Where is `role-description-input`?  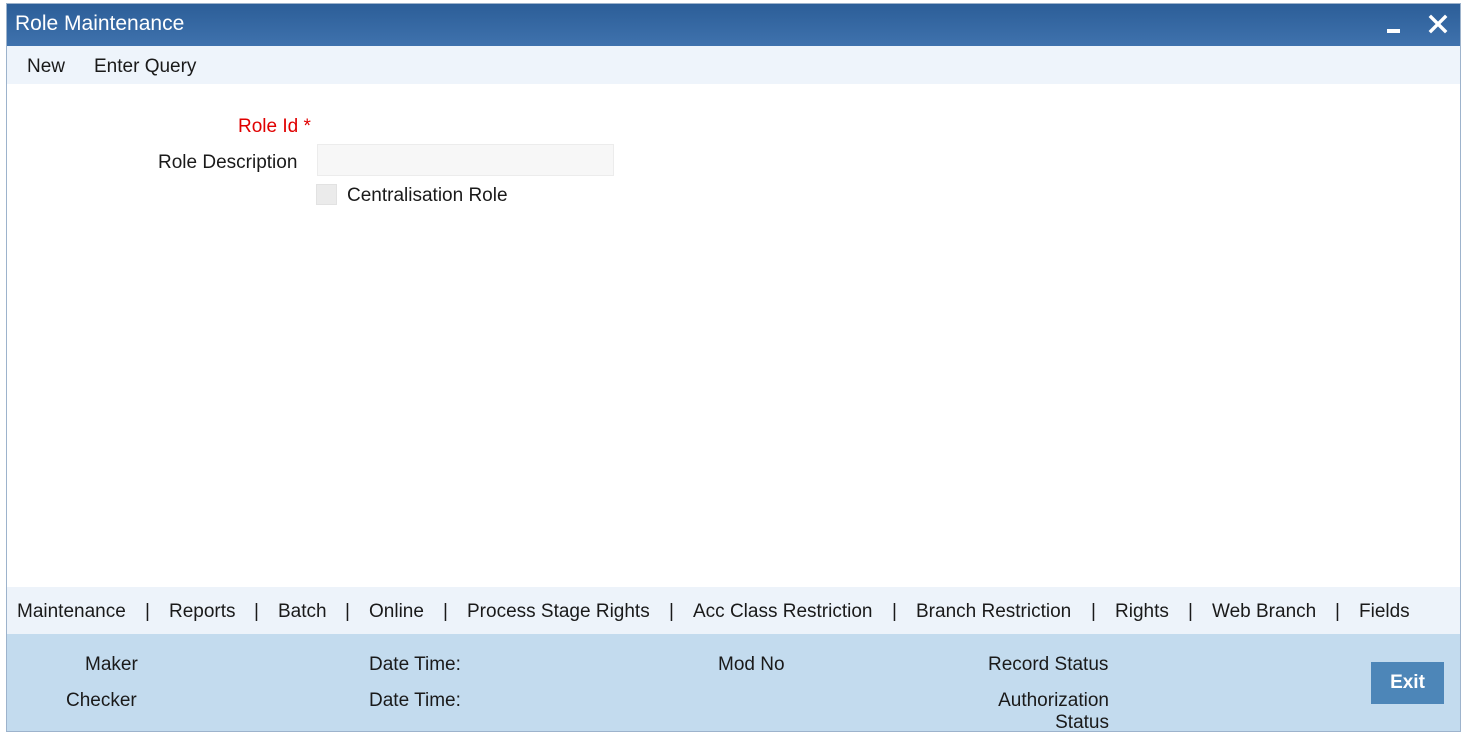 role-description-input is located at coordinates (465, 160).